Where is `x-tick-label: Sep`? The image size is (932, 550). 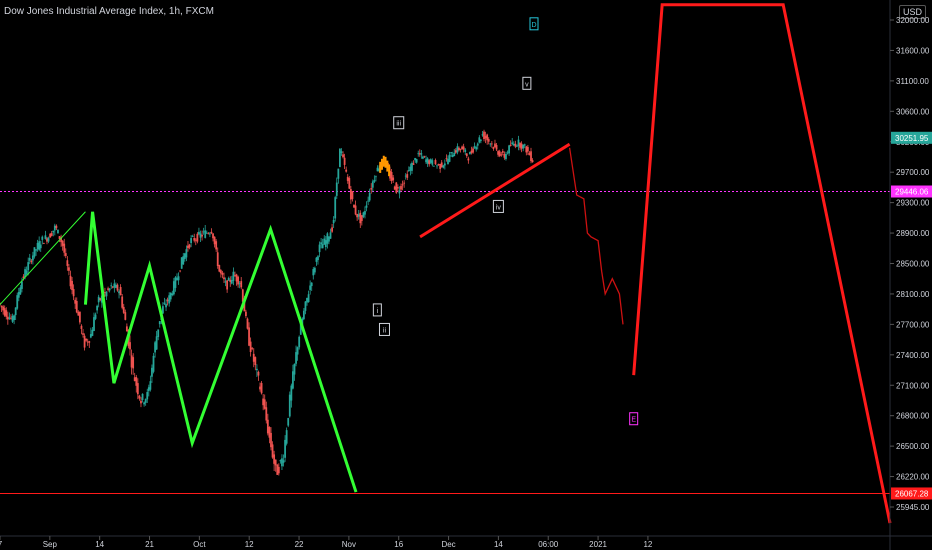
x-tick-label: Sep is located at coordinates (50, 544).